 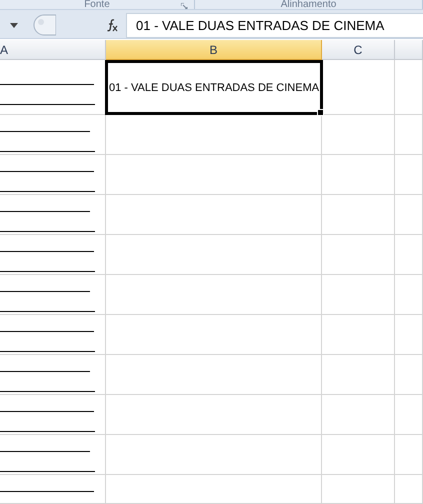 What do you see at coordinates (409, 50) in the screenshot?
I see `column-header` at bounding box center [409, 50].